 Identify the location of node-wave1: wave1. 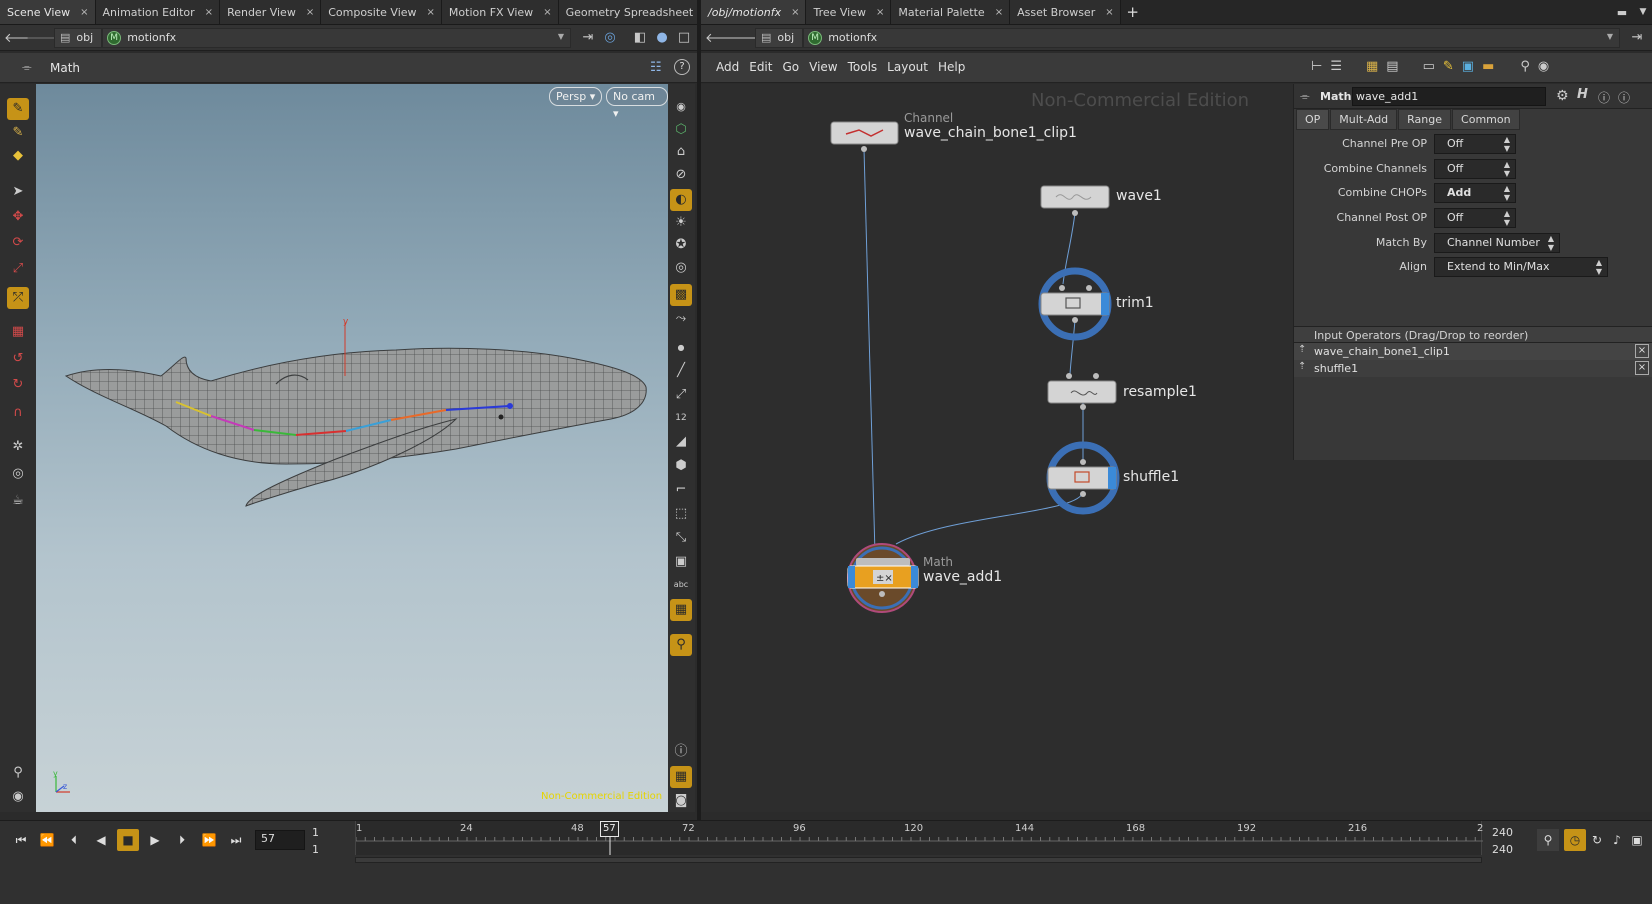
(1139, 196).